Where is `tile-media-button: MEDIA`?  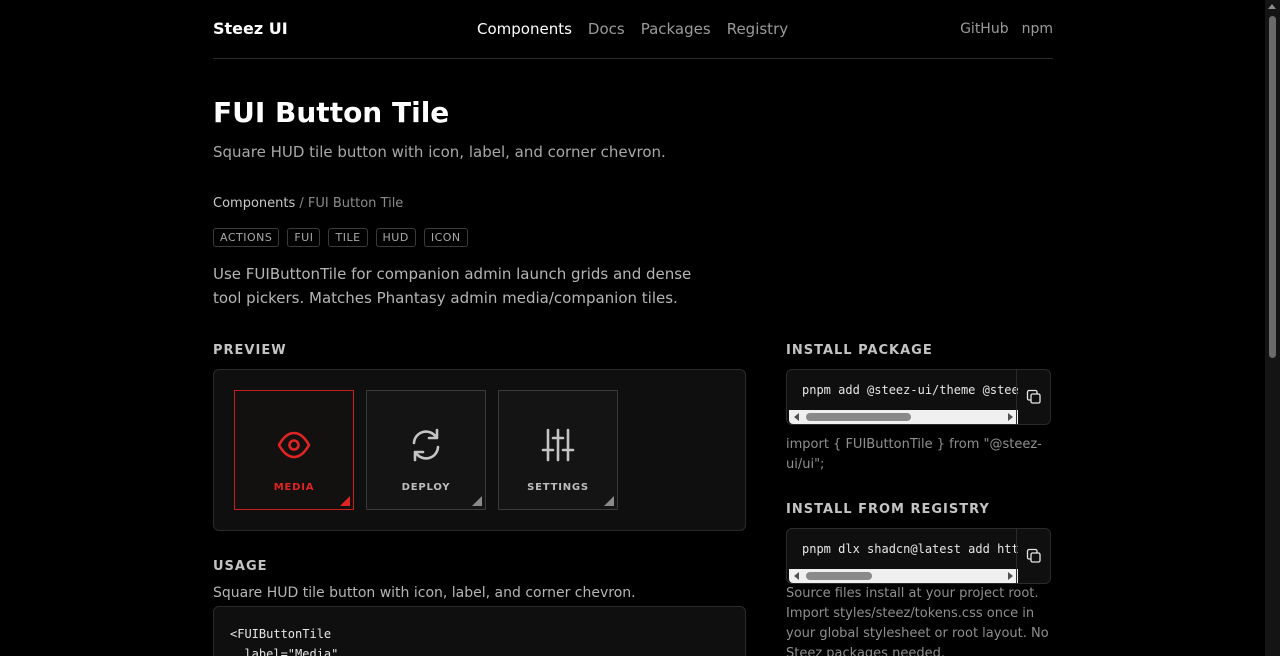
tile-media-button: MEDIA is located at coordinates (294, 450).